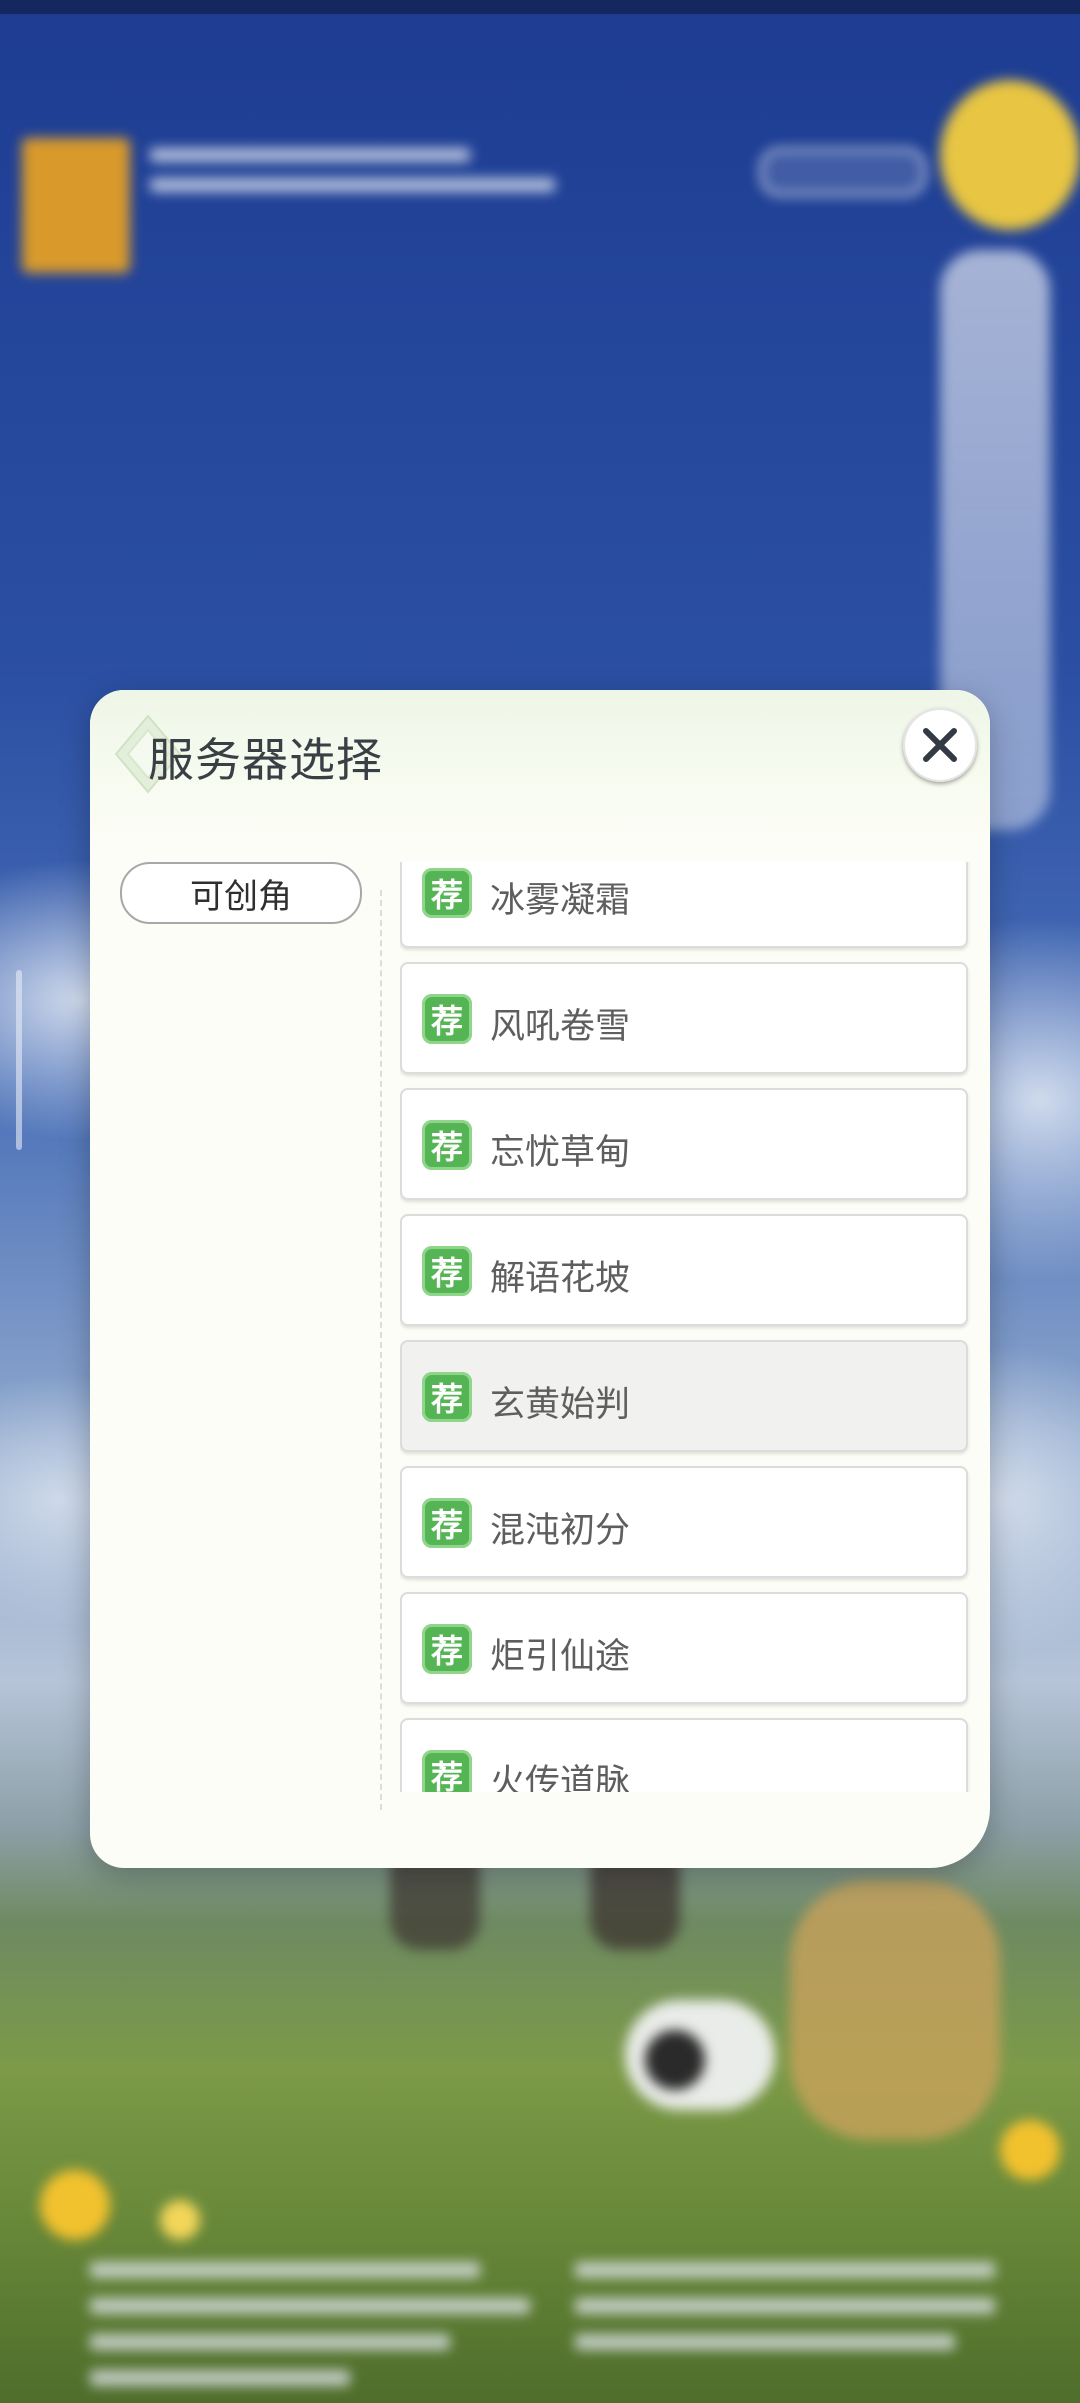  I want to click on game-logo, so click(76, 205).